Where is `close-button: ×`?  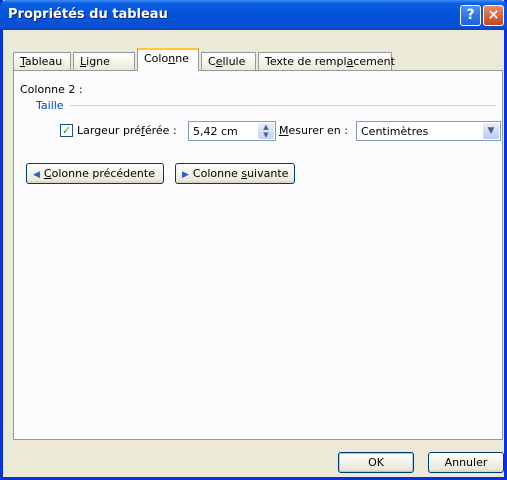 close-button: × is located at coordinates (493, 15).